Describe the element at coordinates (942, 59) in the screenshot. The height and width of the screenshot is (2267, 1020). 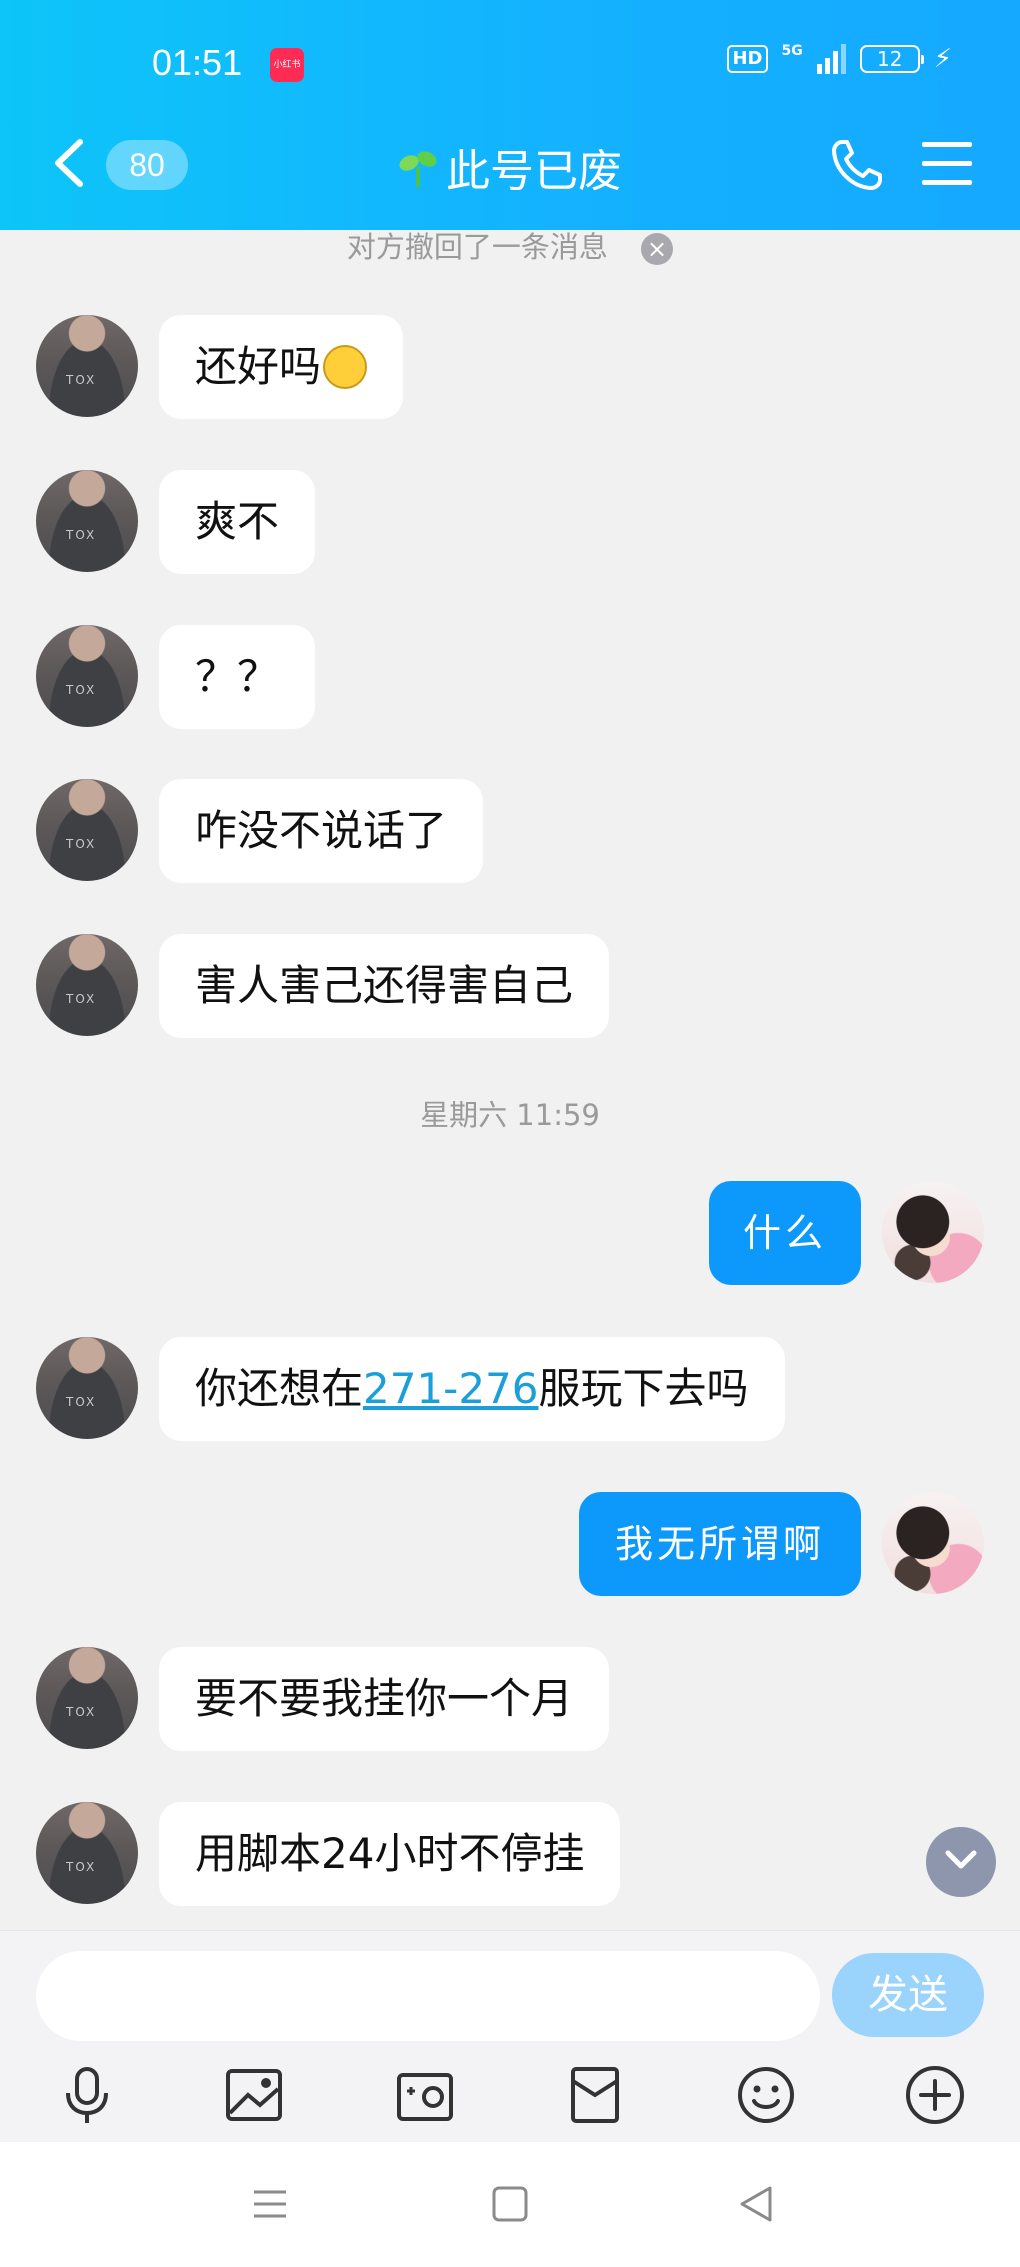
I see `charging-icon: ⚡` at that location.